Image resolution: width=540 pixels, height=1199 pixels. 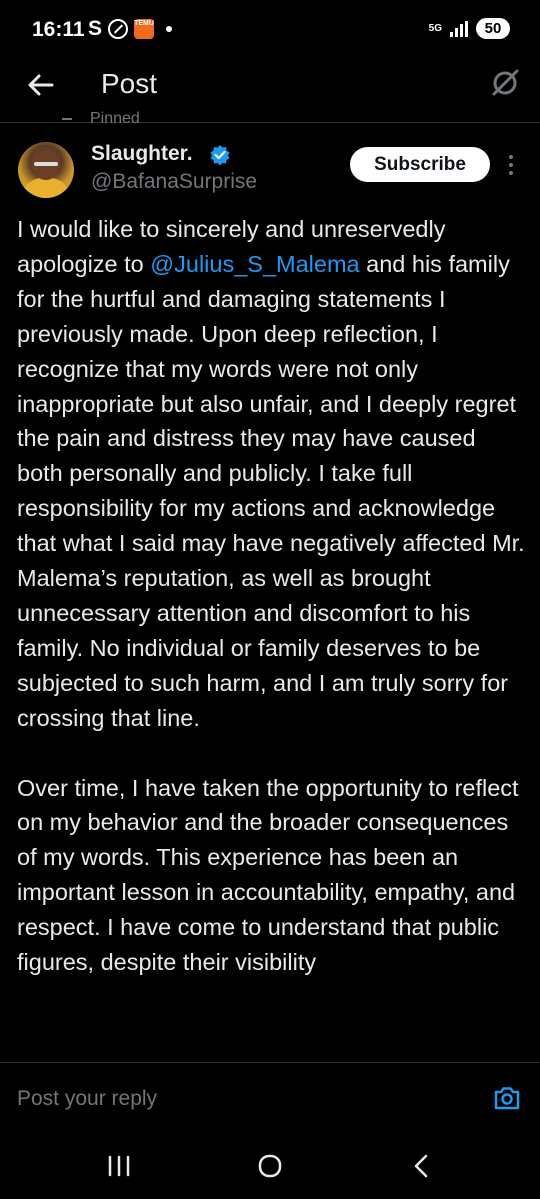 What do you see at coordinates (58, 29) in the screenshot?
I see `status-time: 16:11` at bounding box center [58, 29].